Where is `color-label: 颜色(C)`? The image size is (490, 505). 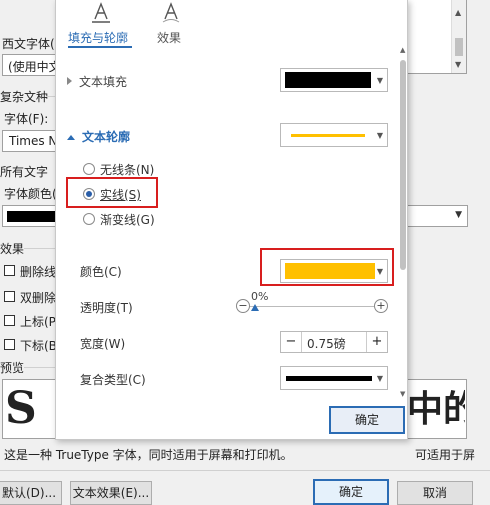
color-label: 颜色(C) is located at coordinates (101, 272).